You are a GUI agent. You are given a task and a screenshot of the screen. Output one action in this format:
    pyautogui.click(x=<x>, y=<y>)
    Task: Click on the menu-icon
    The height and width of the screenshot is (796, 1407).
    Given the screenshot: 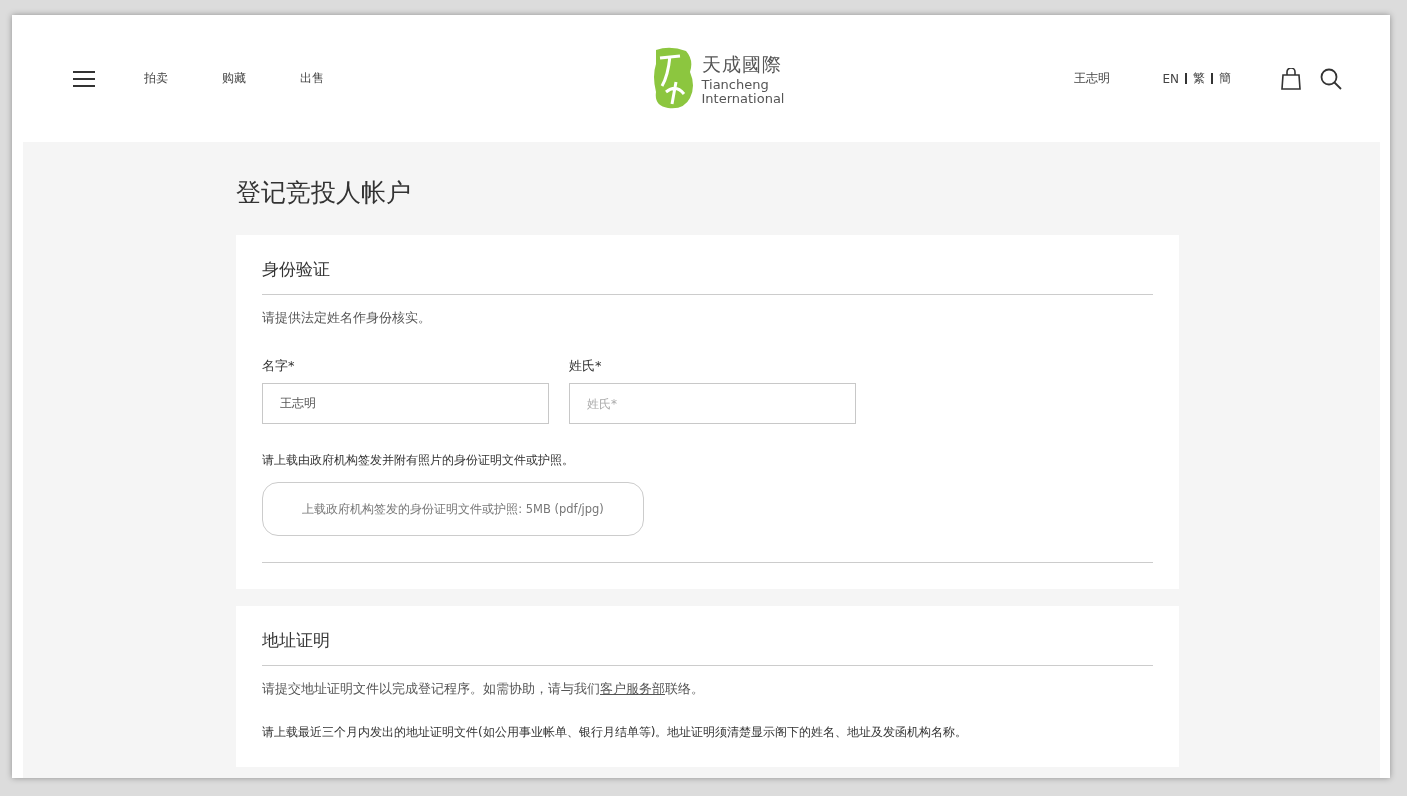 What is the action you would take?
    pyautogui.click(x=84, y=78)
    